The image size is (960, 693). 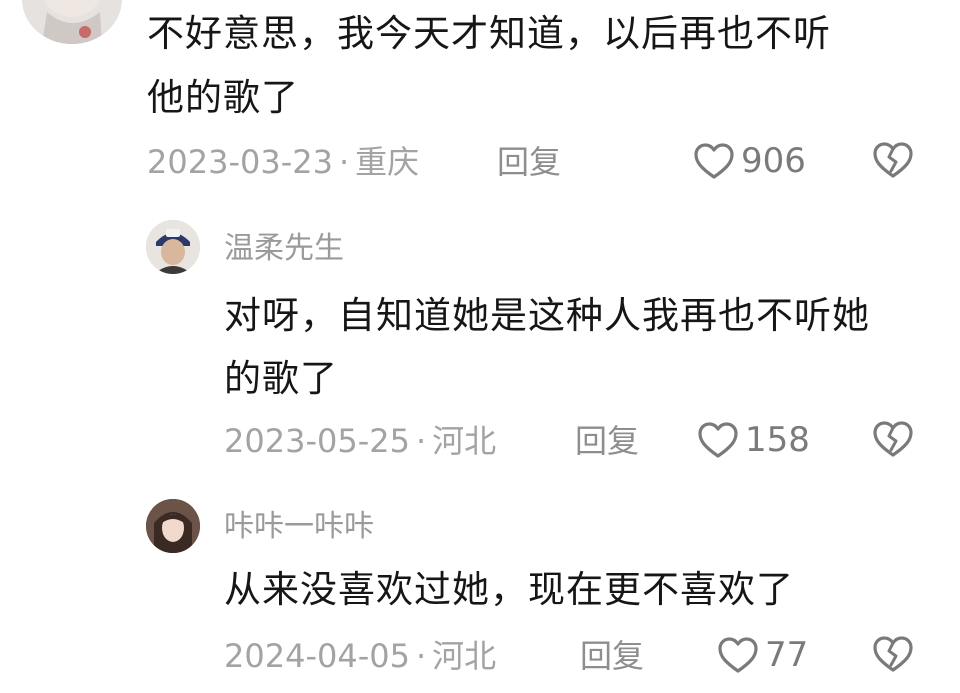 I want to click on comment-text-line: 不好意思，我今天才知道，以后再也不听, so click(x=489, y=33).